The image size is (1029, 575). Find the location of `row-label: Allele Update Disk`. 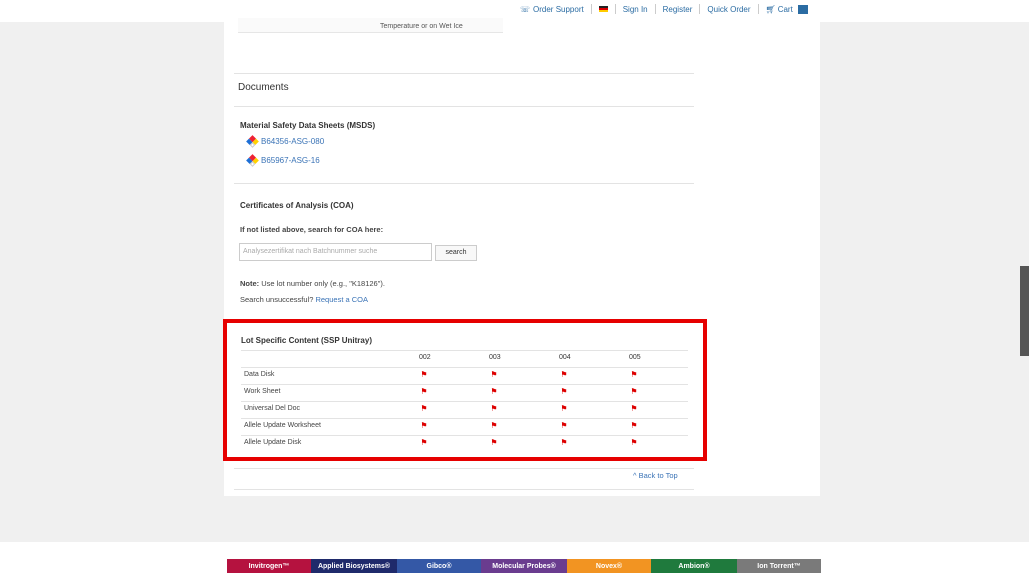

row-label: Allele Update Disk is located at coordinates (273, 442).